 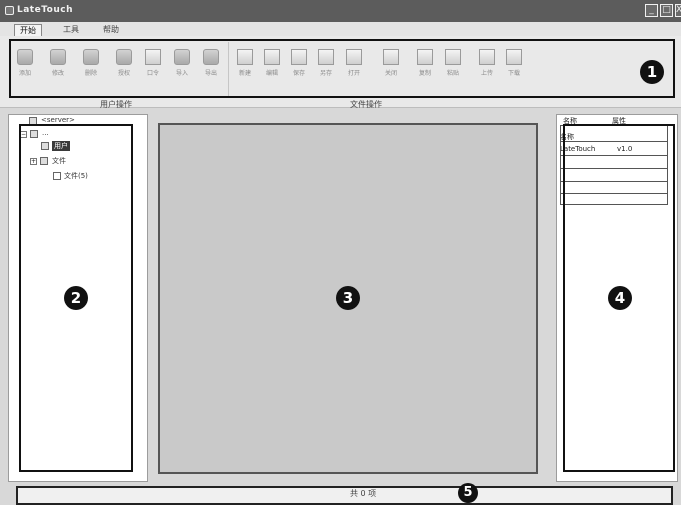 I want to click on callout-number-3: 3, so click(x=348, y=298).